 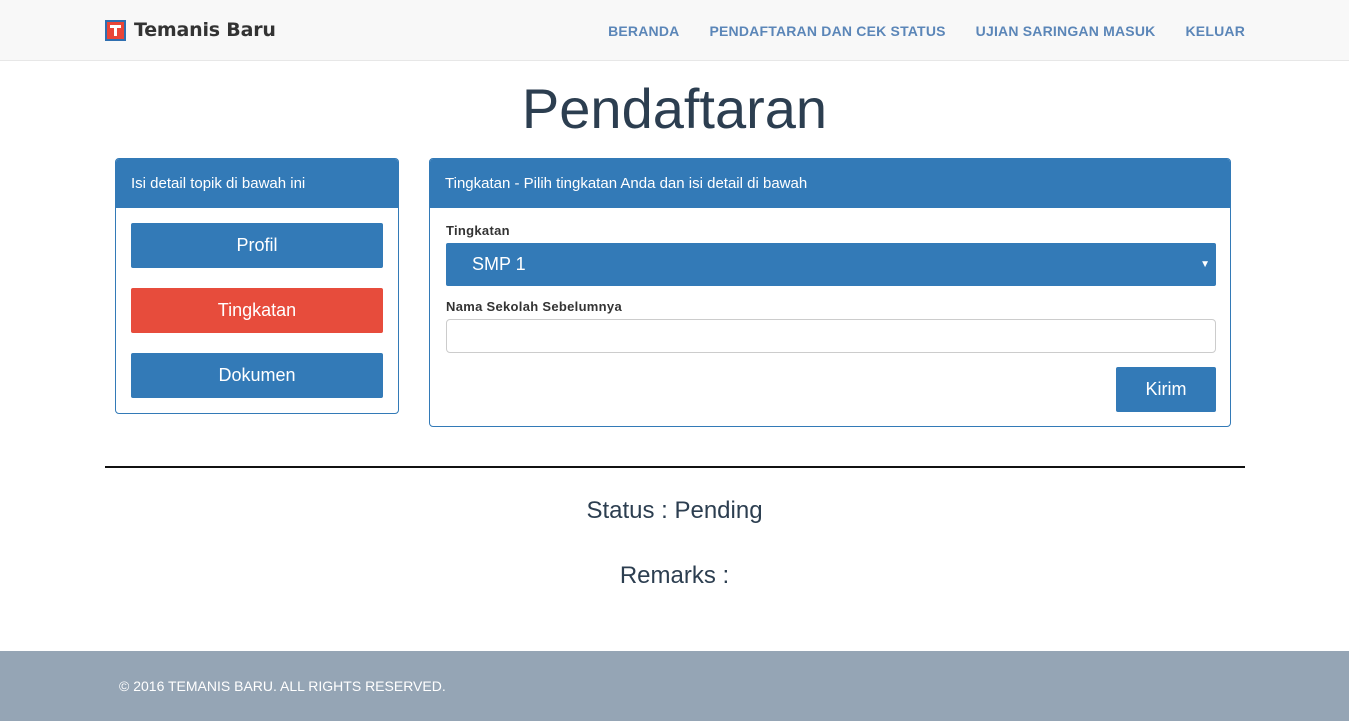 I want to click on dokumen-button: Dokumen, so click(x=257, y=375).